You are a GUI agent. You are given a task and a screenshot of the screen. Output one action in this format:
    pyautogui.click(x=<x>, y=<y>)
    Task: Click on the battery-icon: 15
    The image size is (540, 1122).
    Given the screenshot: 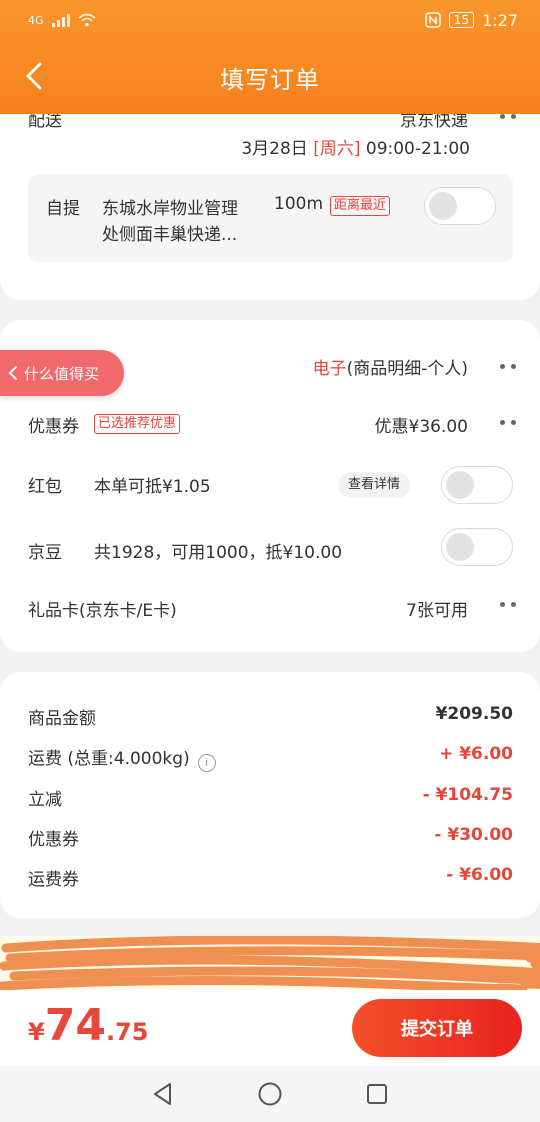 What is the action you would take?
    pyautogui.click(x=461, y=20)
    